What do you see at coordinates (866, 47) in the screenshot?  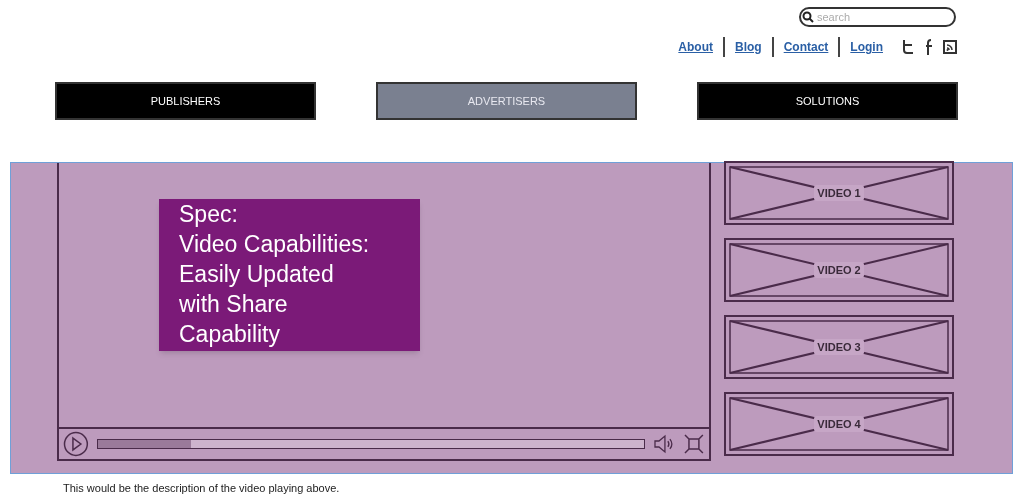 I see `nav-link: Login` at bounding box center [866, 47].